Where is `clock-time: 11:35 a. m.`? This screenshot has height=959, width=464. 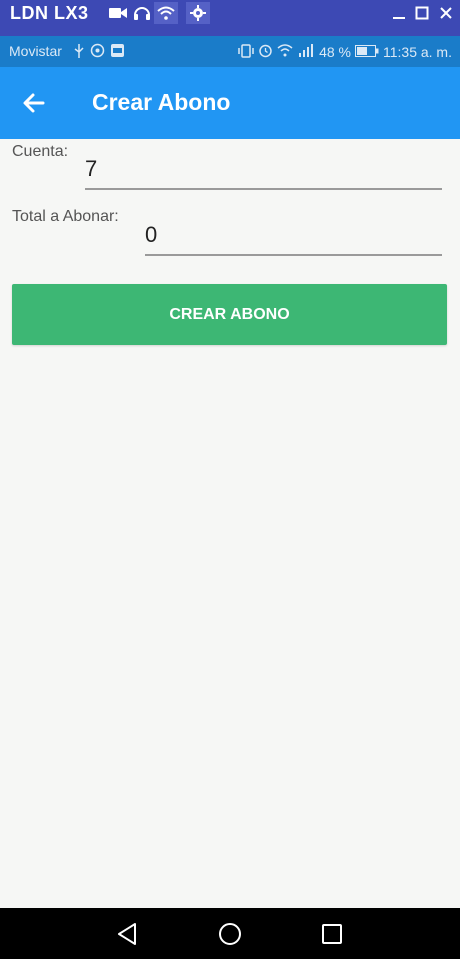 clock-time: 11:35 a. m. is located at coordinates (417, 52).